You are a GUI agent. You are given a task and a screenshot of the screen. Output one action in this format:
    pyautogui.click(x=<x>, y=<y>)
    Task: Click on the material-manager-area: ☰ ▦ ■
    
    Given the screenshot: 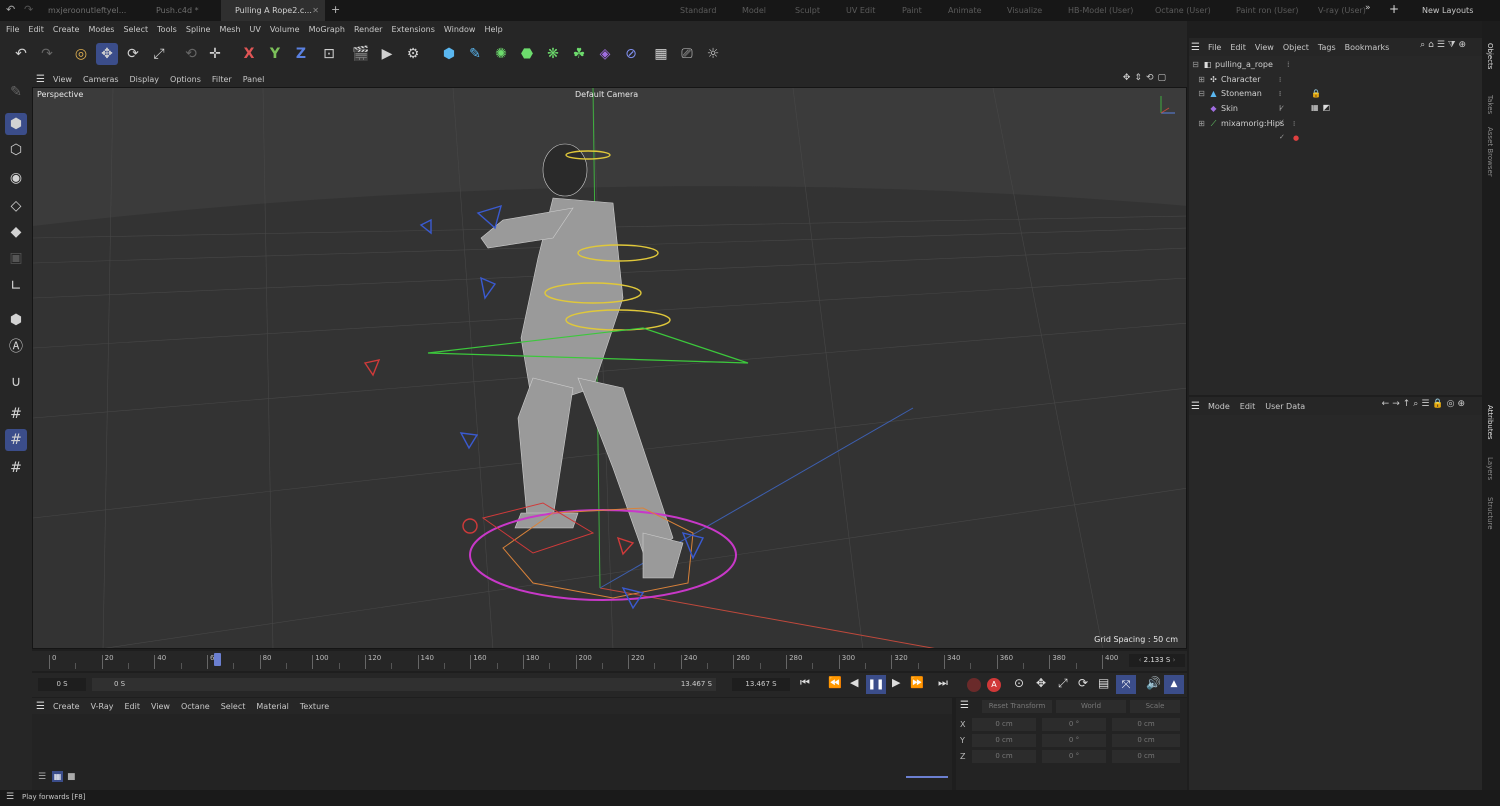 What is the action you would take?
    pyautogui.click(x=492, y=752)
    